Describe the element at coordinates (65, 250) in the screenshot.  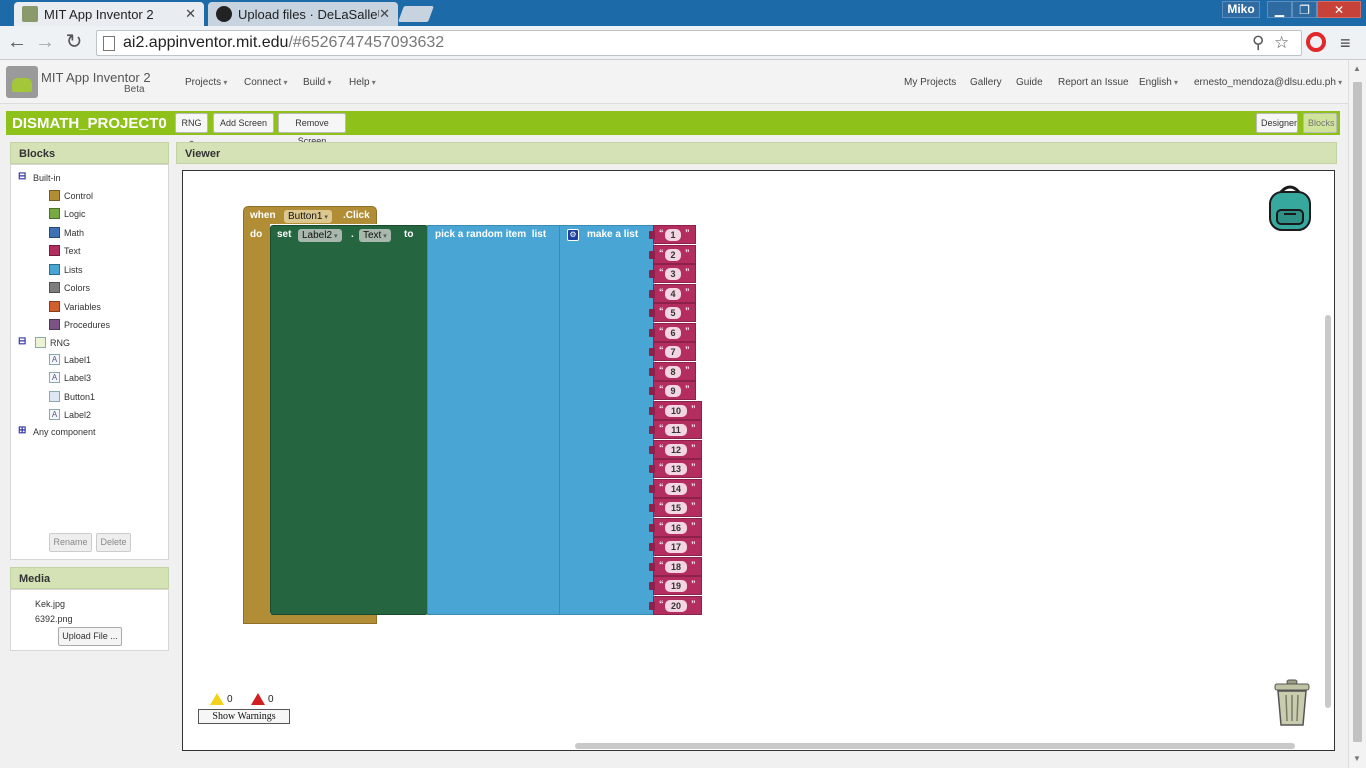
I see `drawer-text: Text` at that location.